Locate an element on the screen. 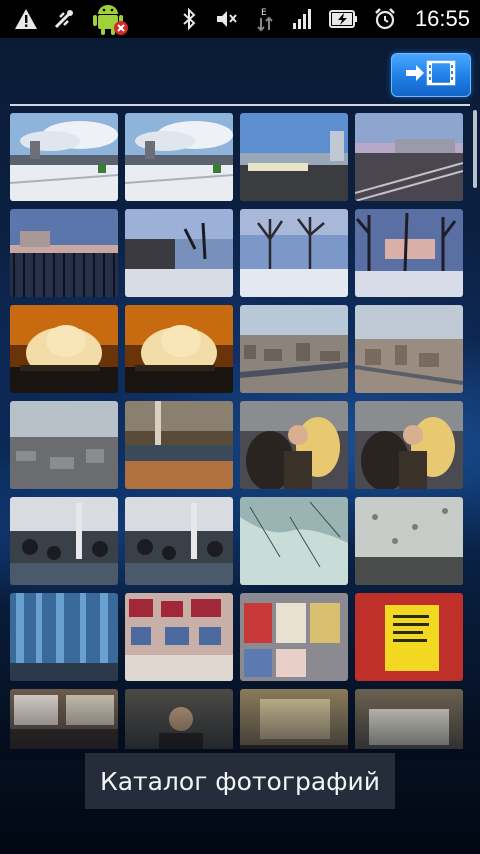  thumb-yellow-poster is located at coordinates (409, 637).